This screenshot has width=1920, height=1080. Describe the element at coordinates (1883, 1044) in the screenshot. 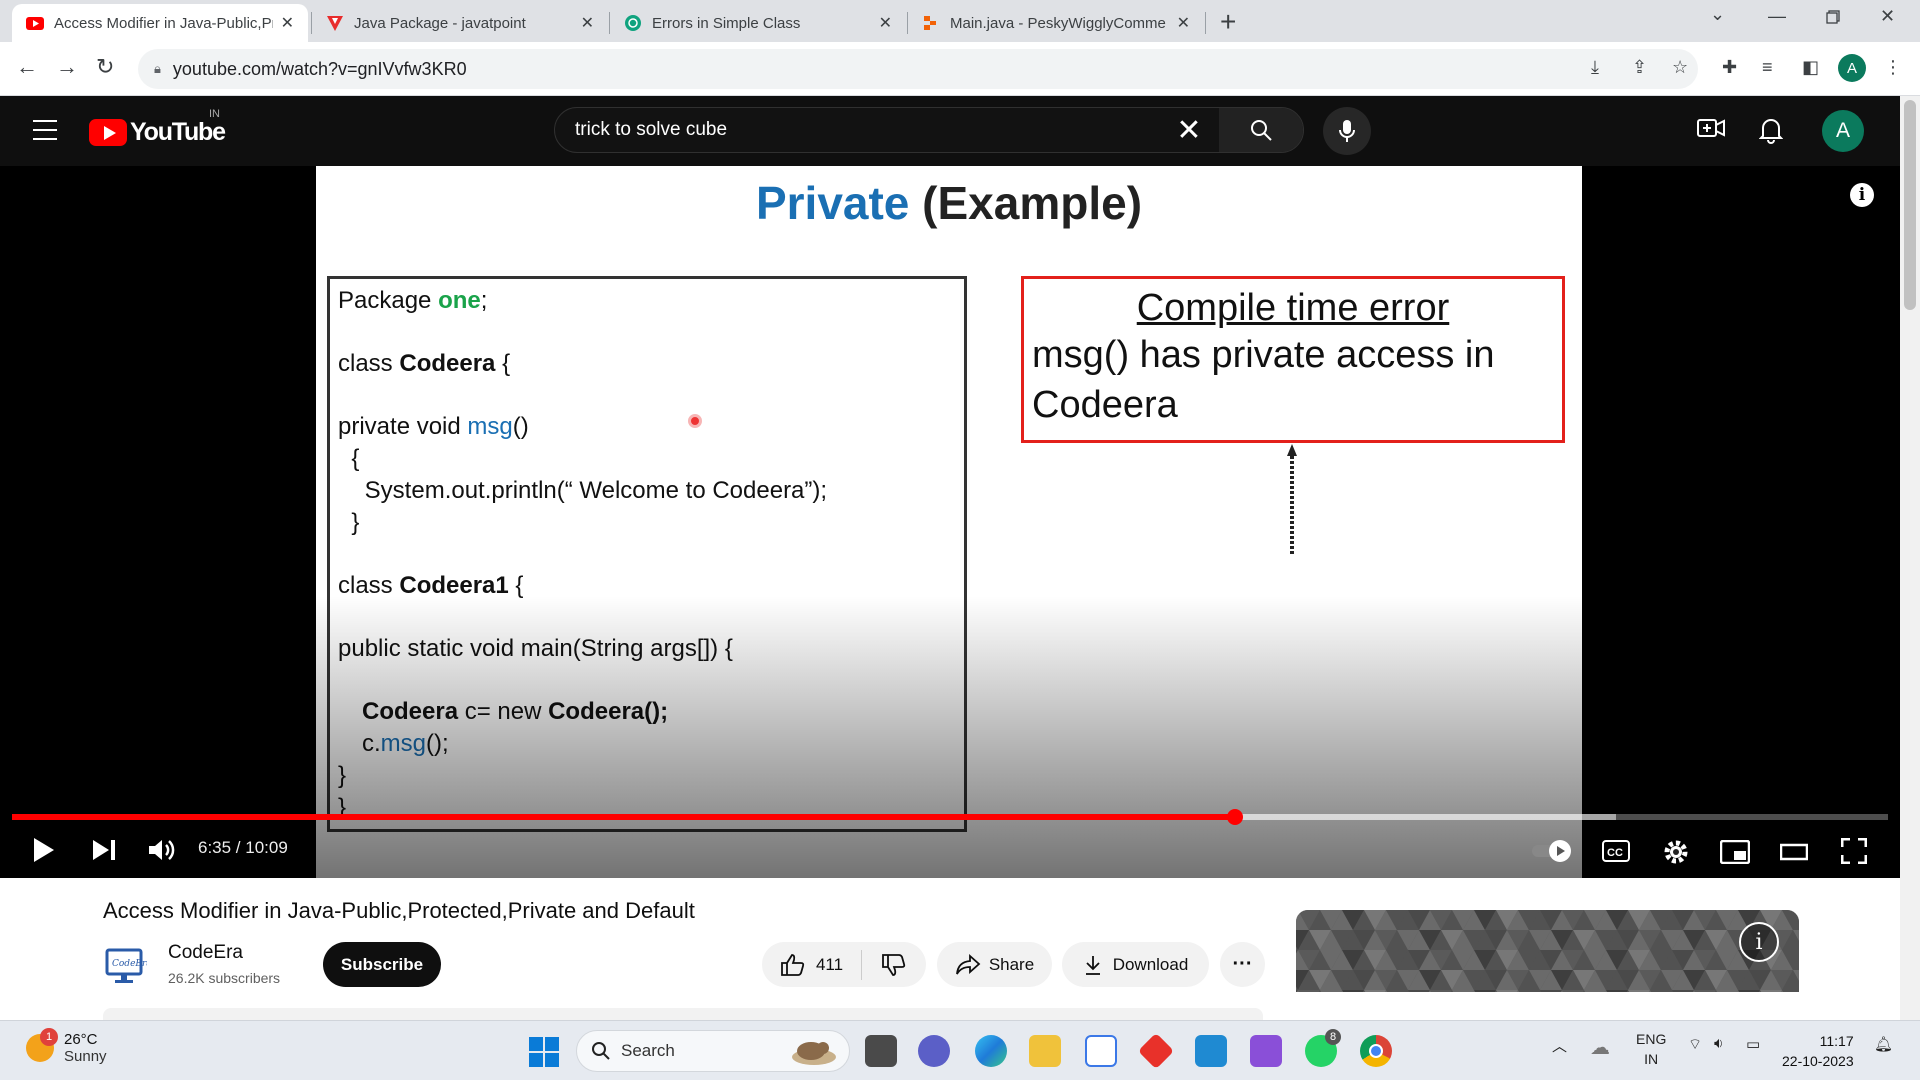

I see `notification-bell-icon: 🔔︎` at that location.